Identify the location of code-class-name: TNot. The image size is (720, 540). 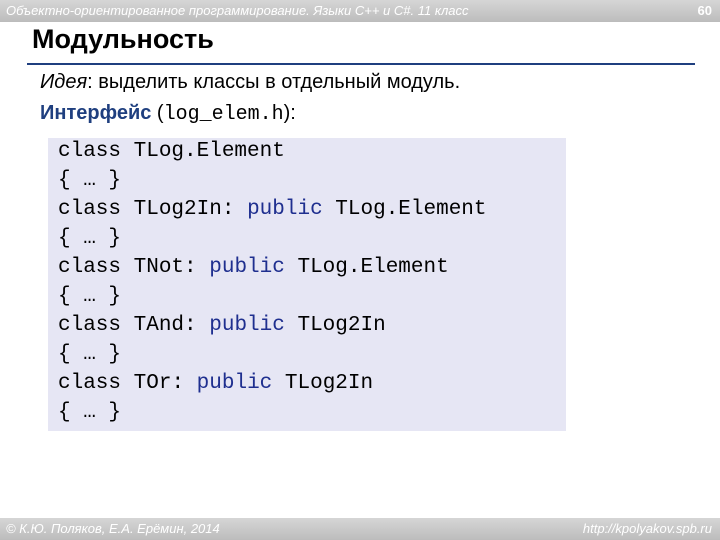
(153, 267).